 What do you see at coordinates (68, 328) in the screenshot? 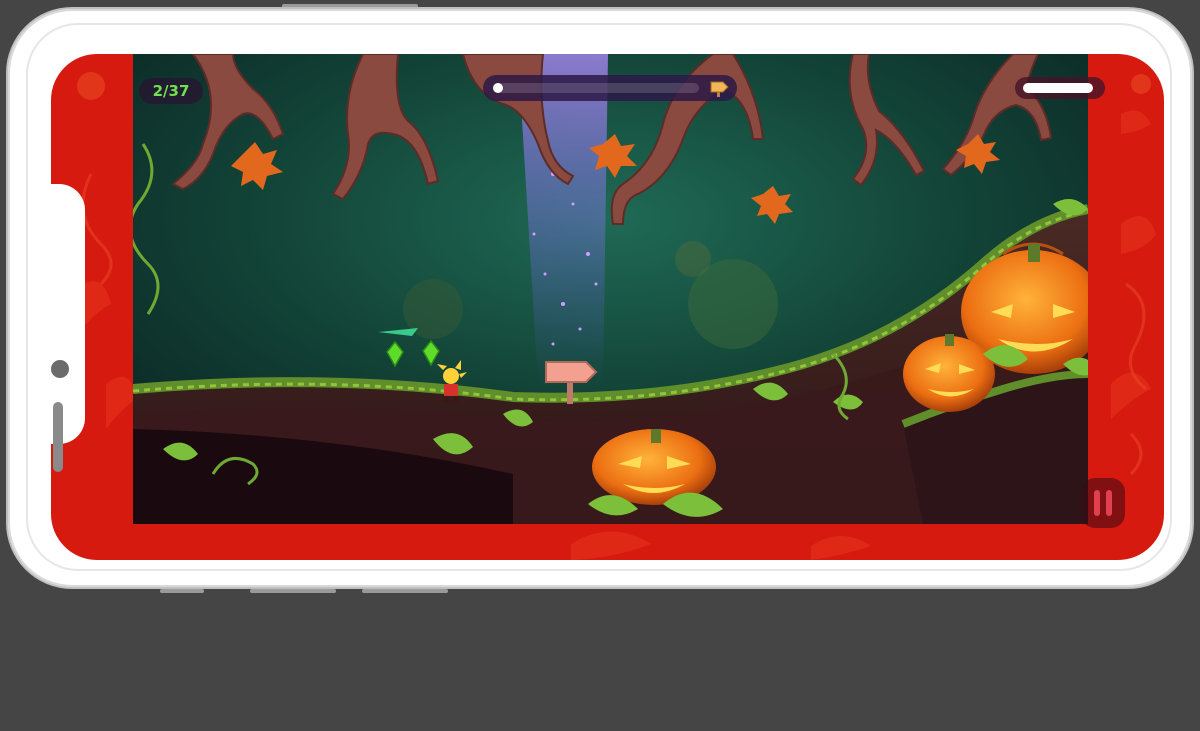
I see `phone-notch` at bounding box center [68, 328].